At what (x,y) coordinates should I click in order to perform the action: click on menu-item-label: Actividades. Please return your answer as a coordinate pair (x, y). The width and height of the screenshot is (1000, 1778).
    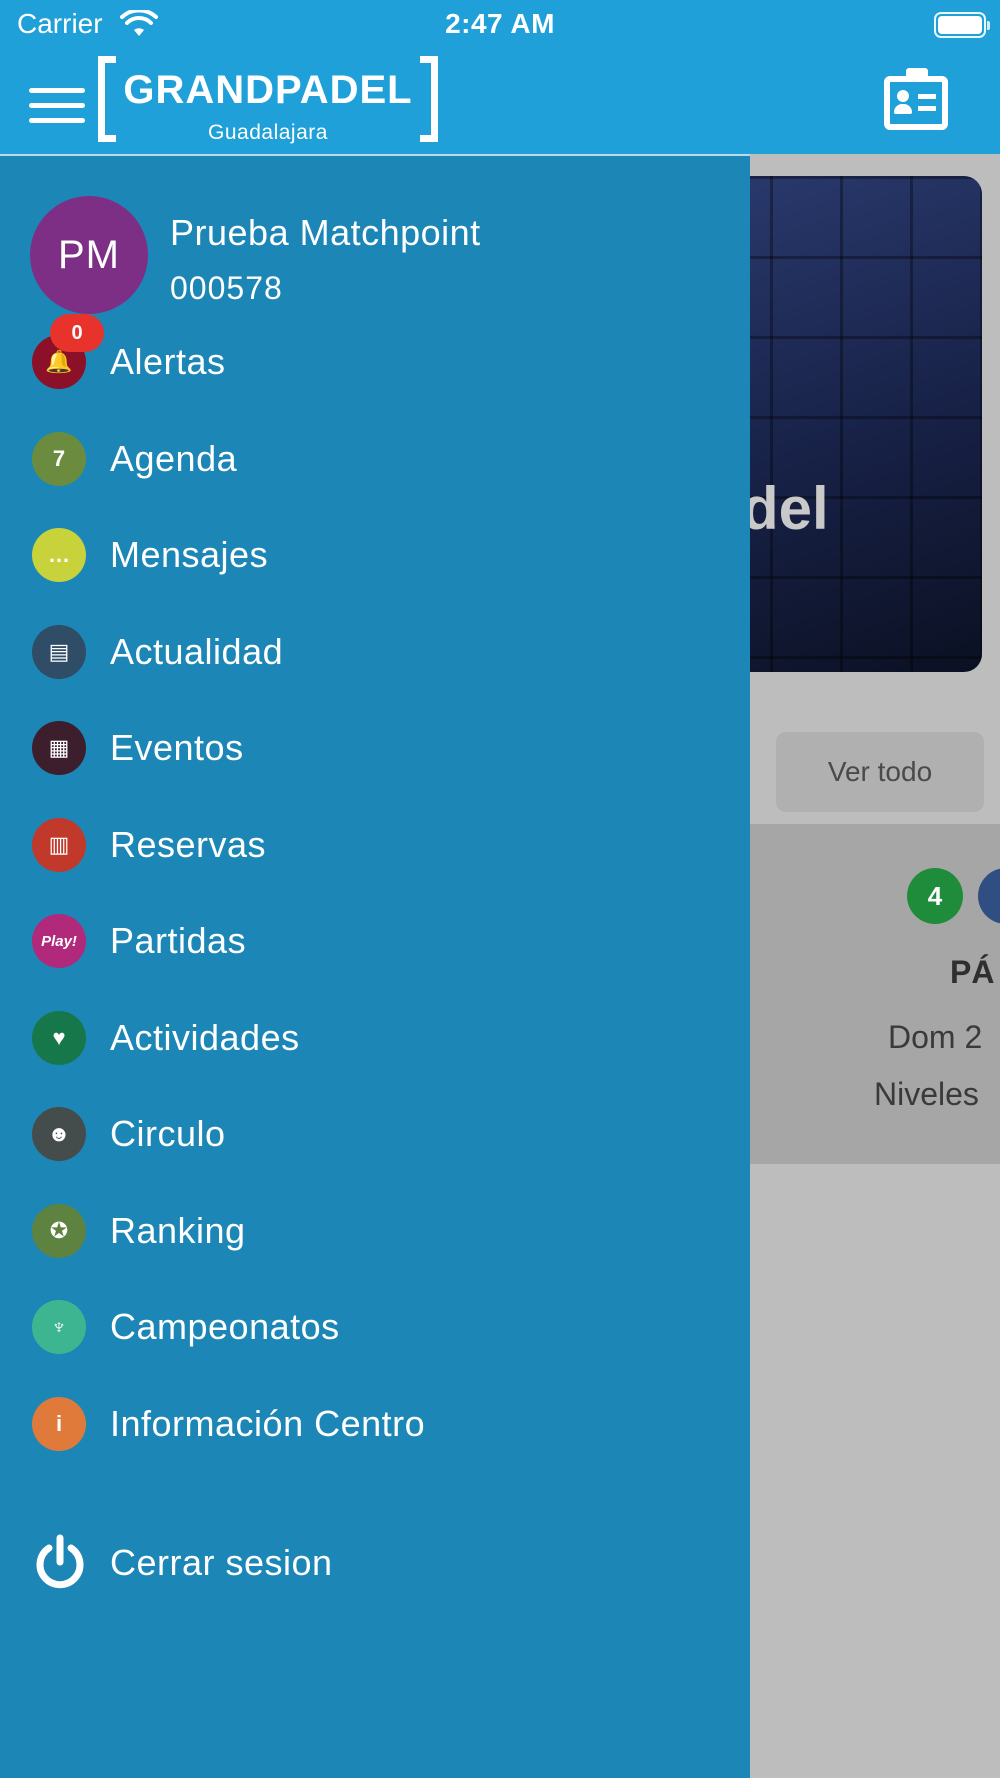
    Looking at the image, I should click on (205, 1037).